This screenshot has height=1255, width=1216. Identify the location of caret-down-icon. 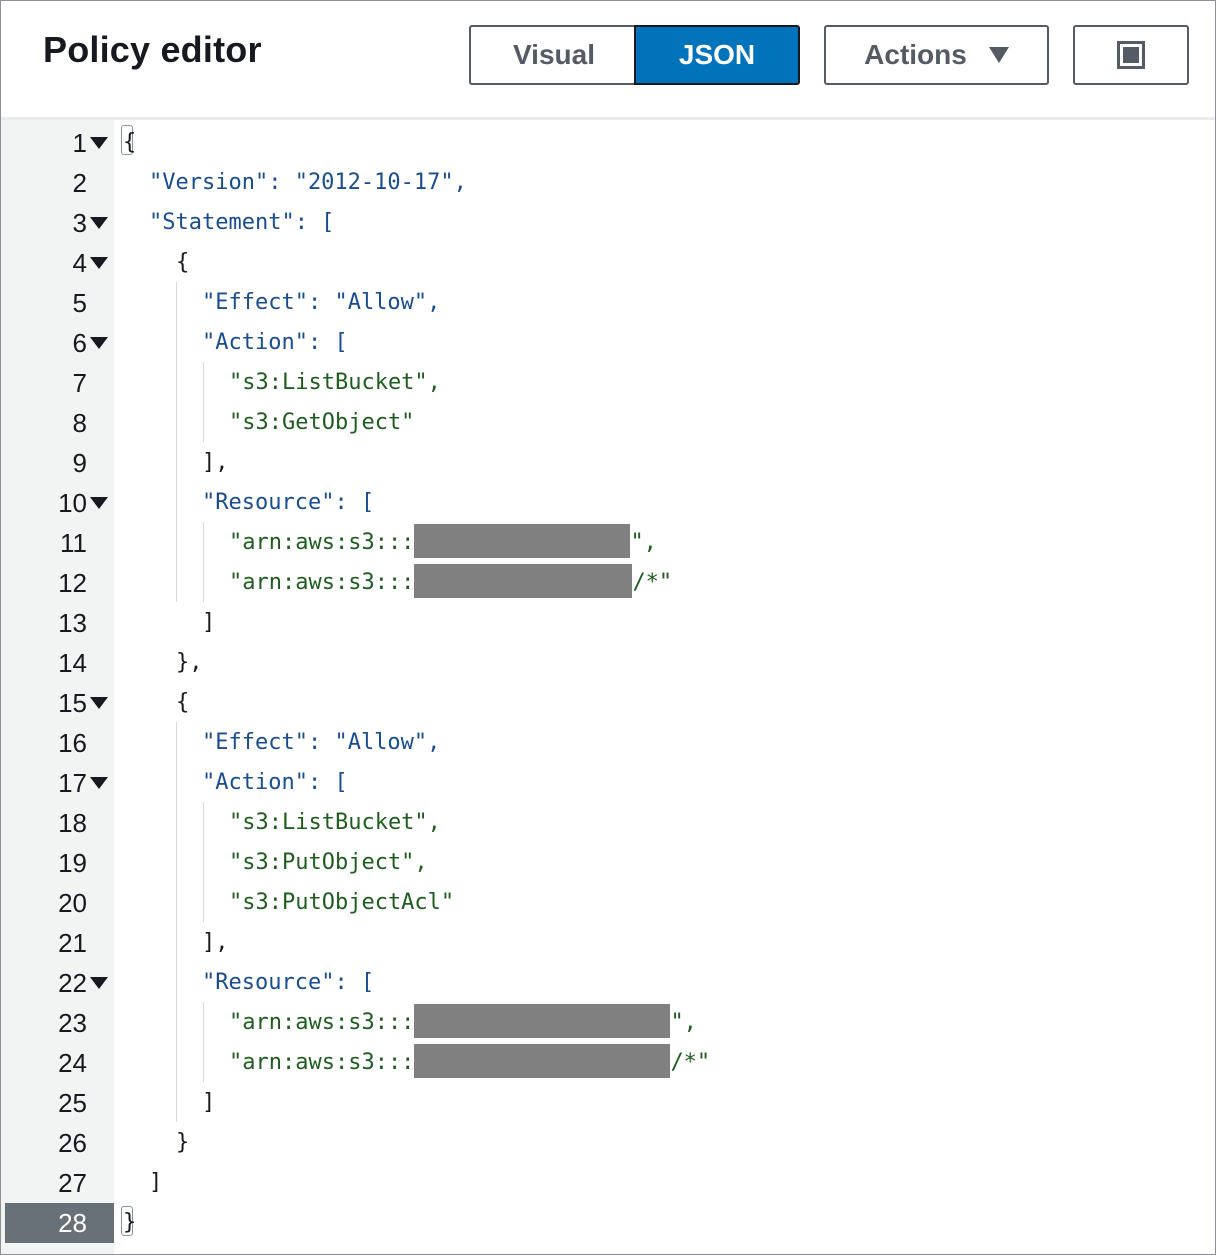
(998, 55).